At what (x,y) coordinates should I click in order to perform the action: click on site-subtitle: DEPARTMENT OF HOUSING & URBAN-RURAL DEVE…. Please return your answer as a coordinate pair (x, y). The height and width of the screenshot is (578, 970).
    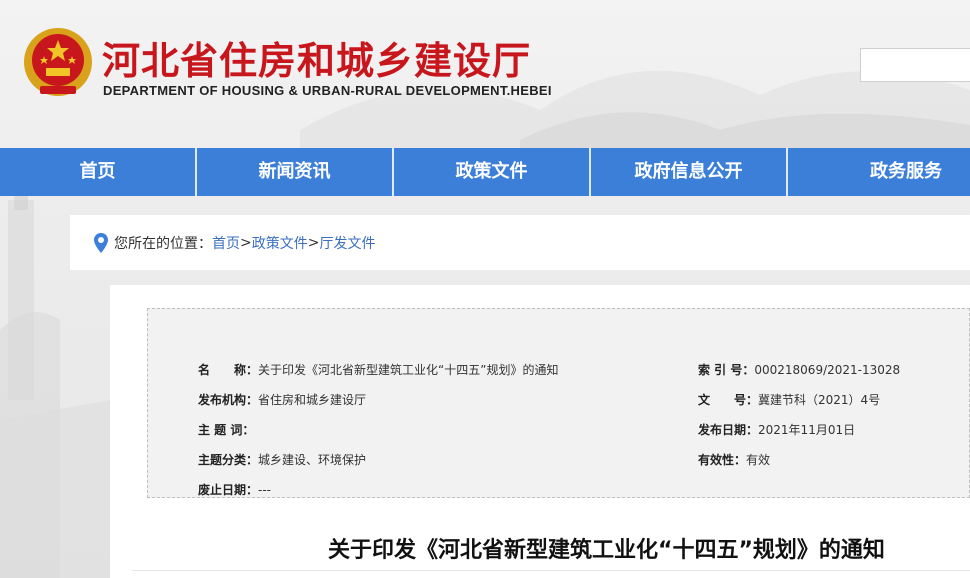
    Looking at the image, I should click on (327, 90).